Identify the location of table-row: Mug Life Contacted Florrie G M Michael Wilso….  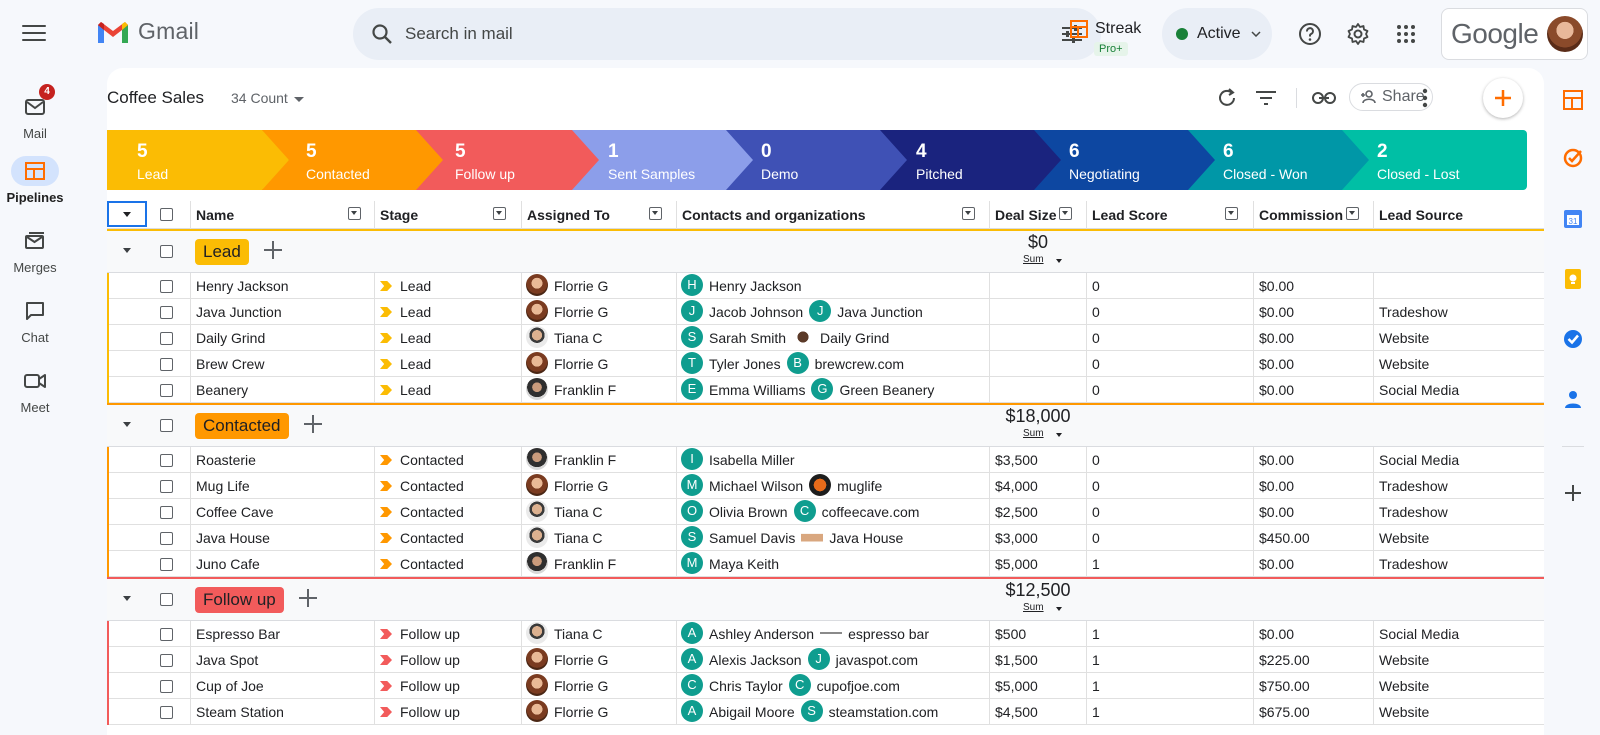
(825, 486).